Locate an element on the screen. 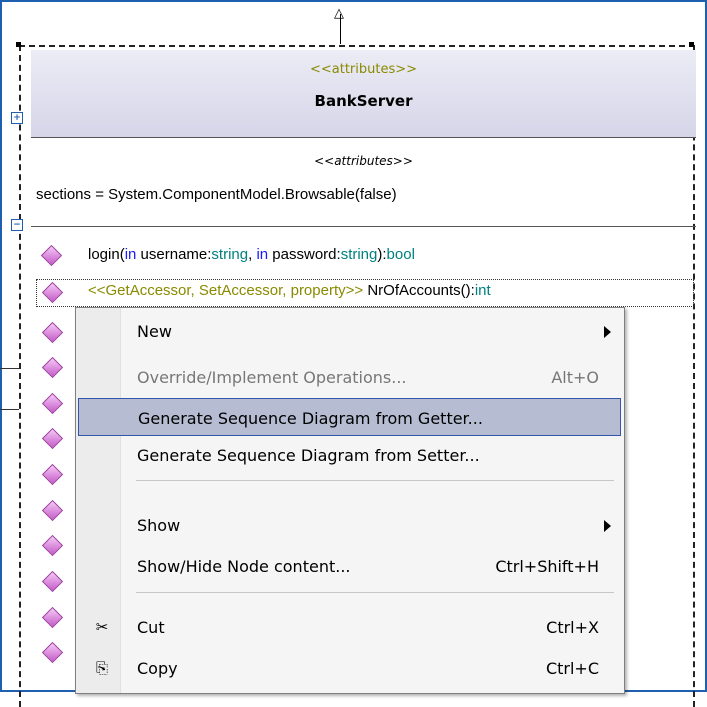  operation-token: password: is located at coordinates (304, 254).